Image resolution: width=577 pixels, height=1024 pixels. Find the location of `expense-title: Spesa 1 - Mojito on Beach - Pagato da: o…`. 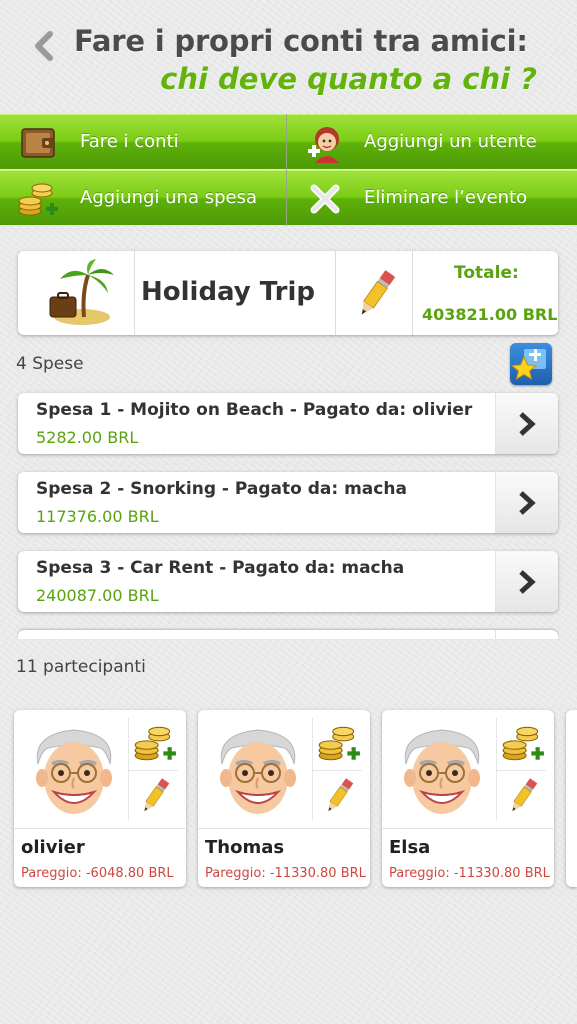

expense-title: Spesa 1 - Mojito on Beach - Pagato da: o… is located at coordinates (254, 410).